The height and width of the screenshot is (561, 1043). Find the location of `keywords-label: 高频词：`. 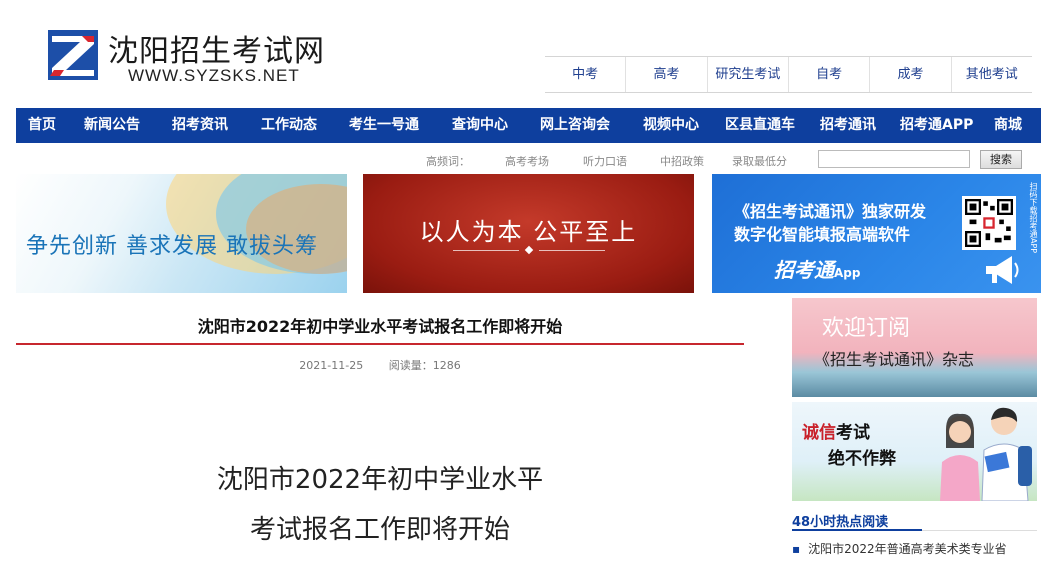

keywords-label: 高频词： is located at coordinates (448, 161).